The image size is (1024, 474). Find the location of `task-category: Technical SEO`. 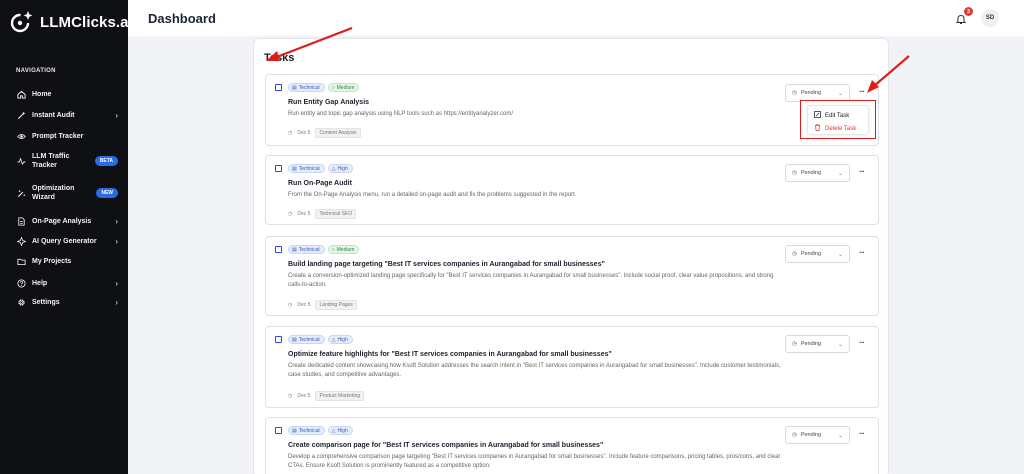

task-category: Technical SEO is located at coordinates (336, 214).